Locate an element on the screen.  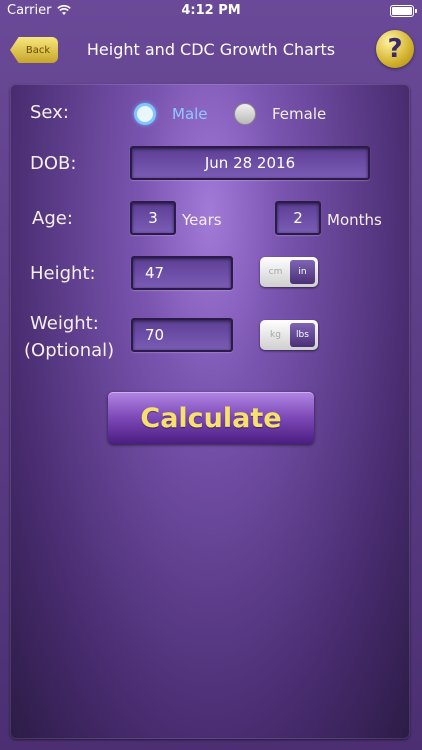
status-bar: Carrier 4:12 PM is located at coordinates (211, 11).